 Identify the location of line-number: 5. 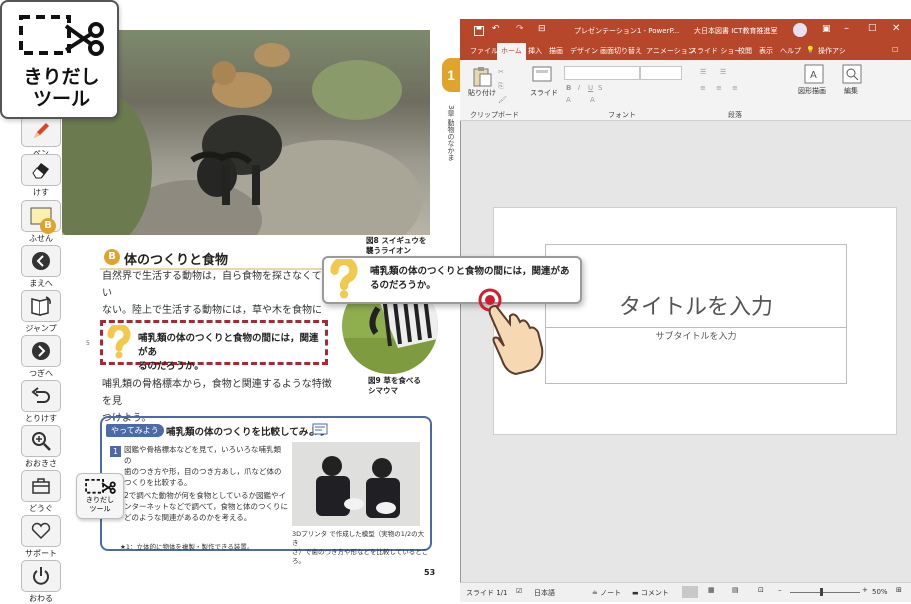
(88, 343).